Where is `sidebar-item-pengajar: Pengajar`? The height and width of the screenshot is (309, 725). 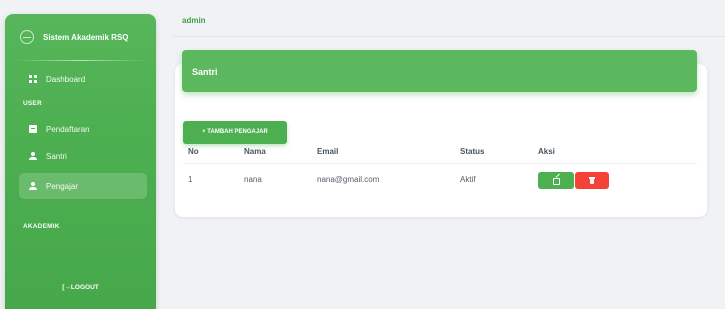
sidebar-item-pengajar: Pengajar is located at coordinates (83, 186).